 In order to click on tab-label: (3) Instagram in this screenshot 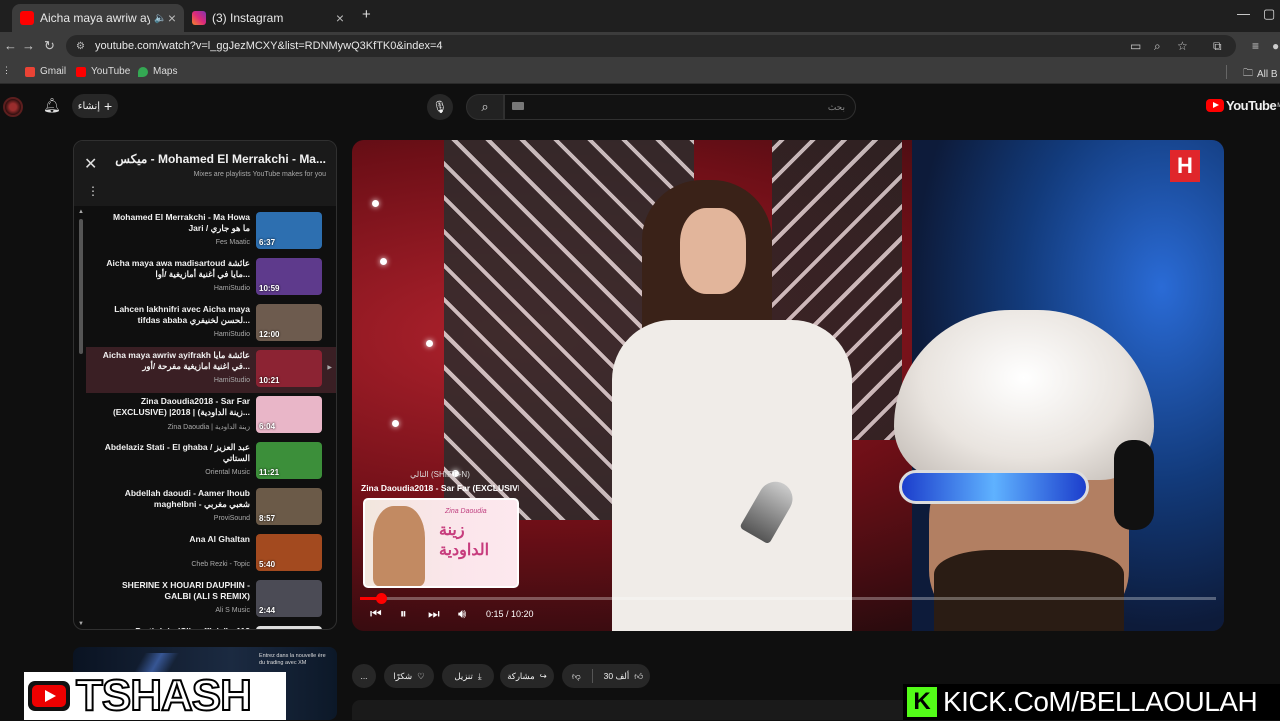, I will do `click(248, 18)`.